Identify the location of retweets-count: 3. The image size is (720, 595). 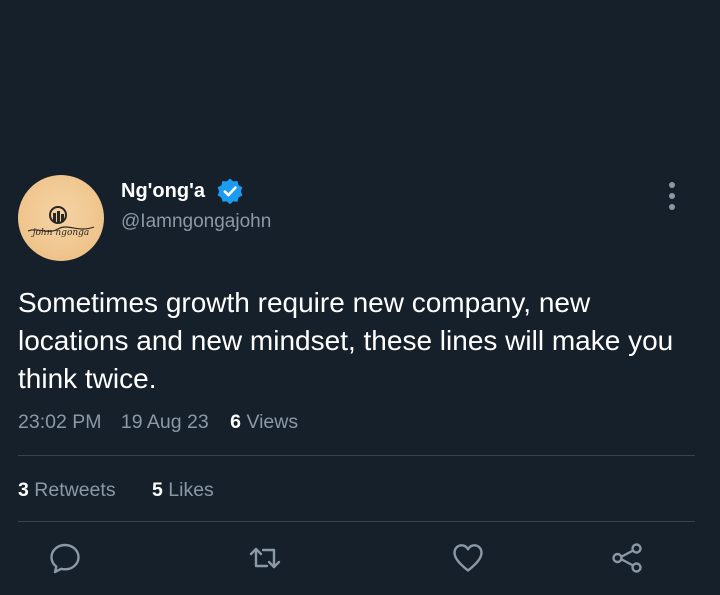
(23, 490).